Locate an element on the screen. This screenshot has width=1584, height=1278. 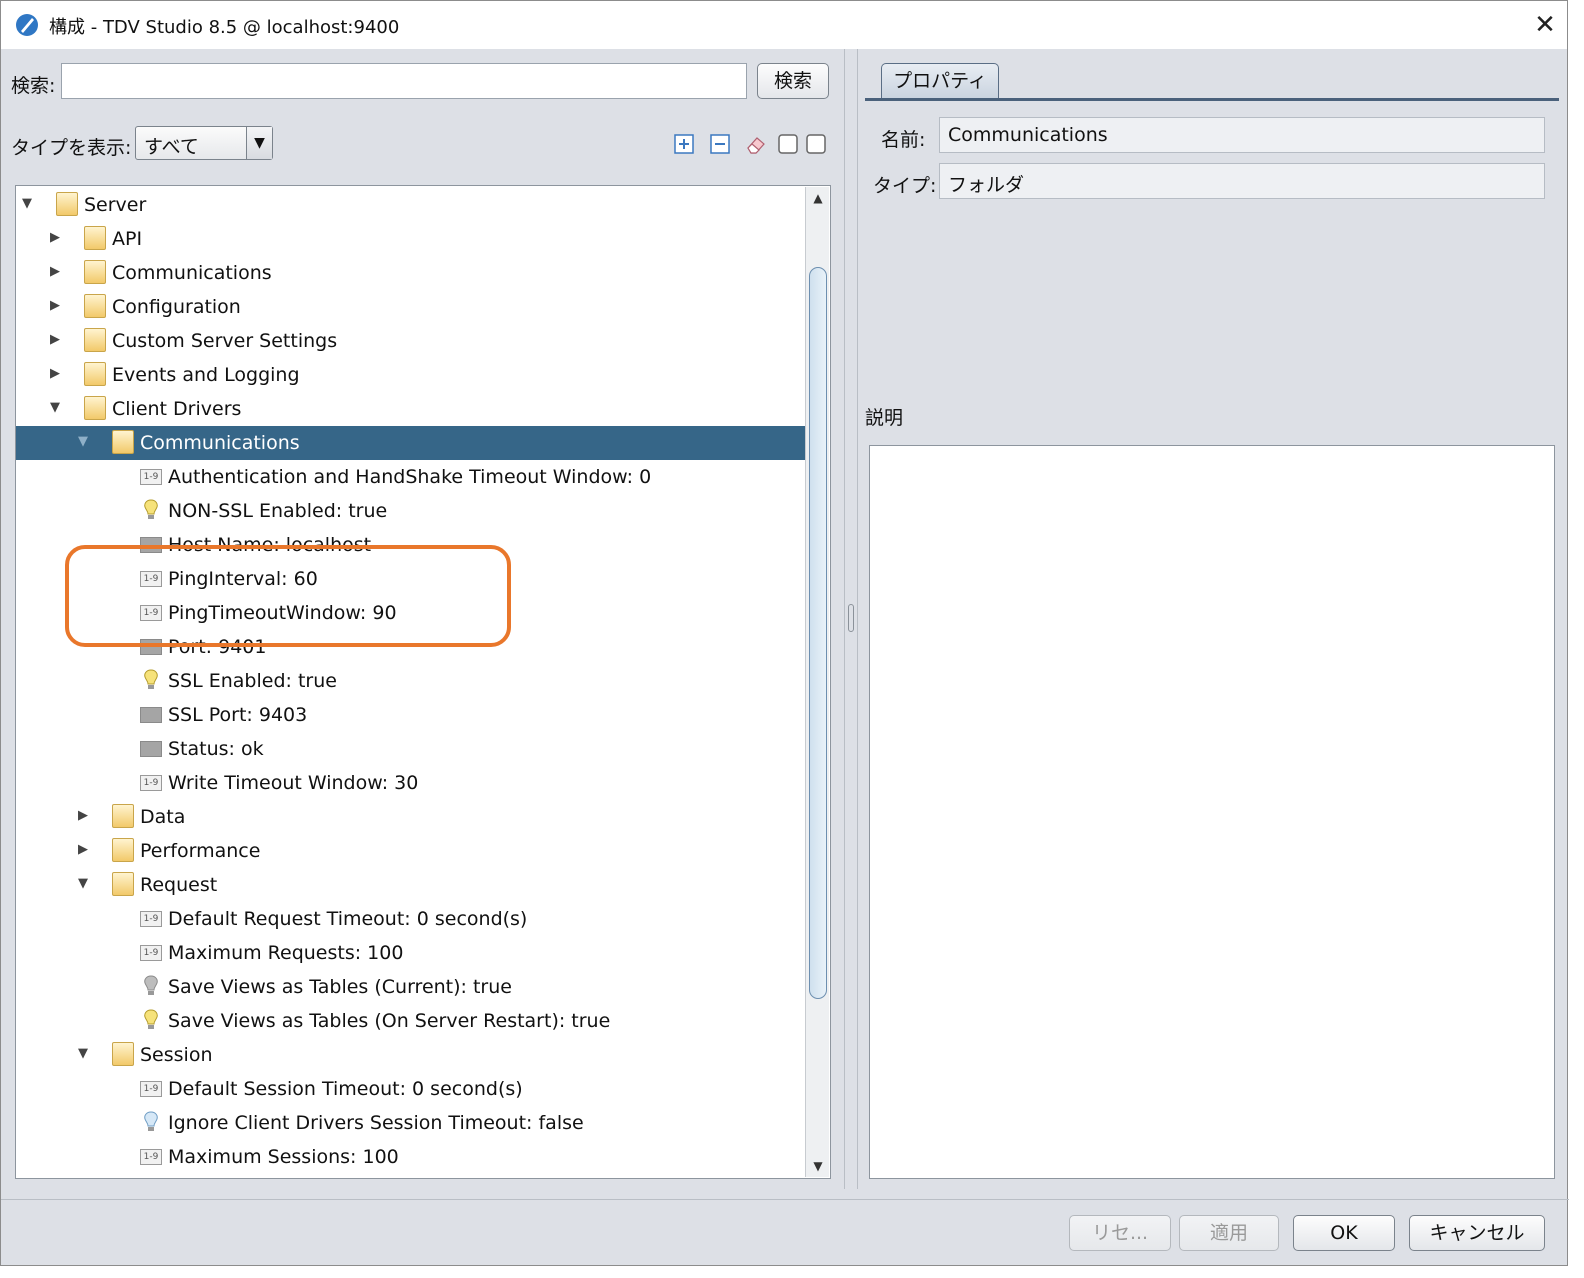
tree-row-label: Configuration is located at coordinates (176, 307).